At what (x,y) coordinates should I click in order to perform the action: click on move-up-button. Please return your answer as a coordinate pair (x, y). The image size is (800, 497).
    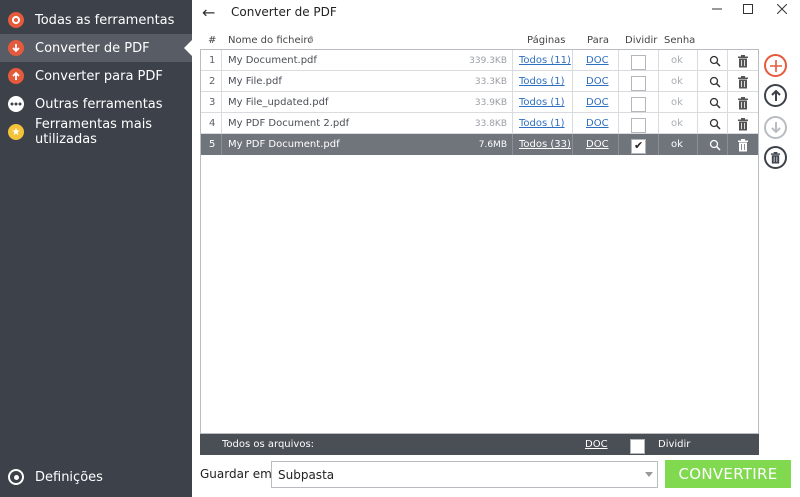
    Looking at the image, I should click on (775, 95).